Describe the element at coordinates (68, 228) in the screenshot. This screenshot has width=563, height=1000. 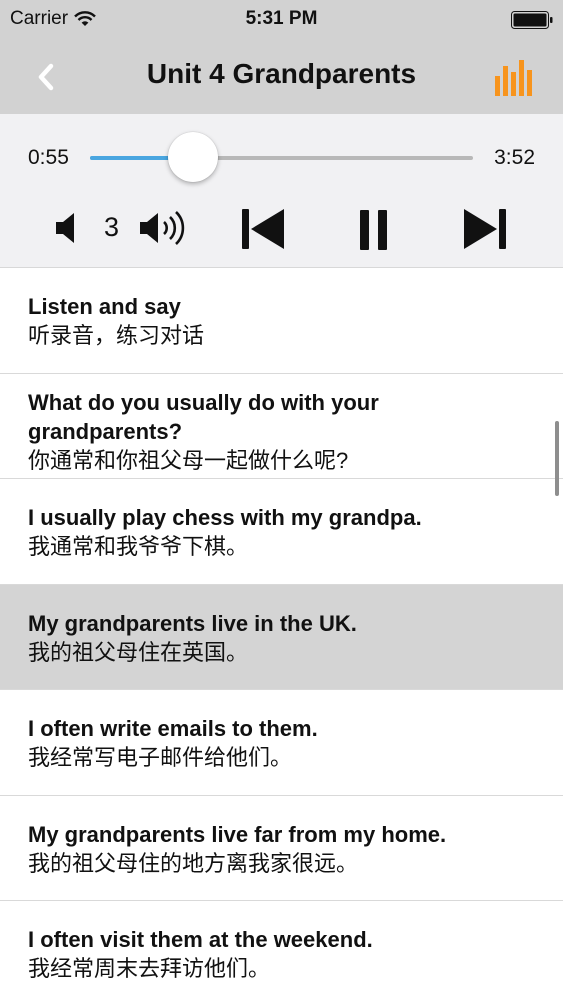
I see `volume-down-icon` at that location.